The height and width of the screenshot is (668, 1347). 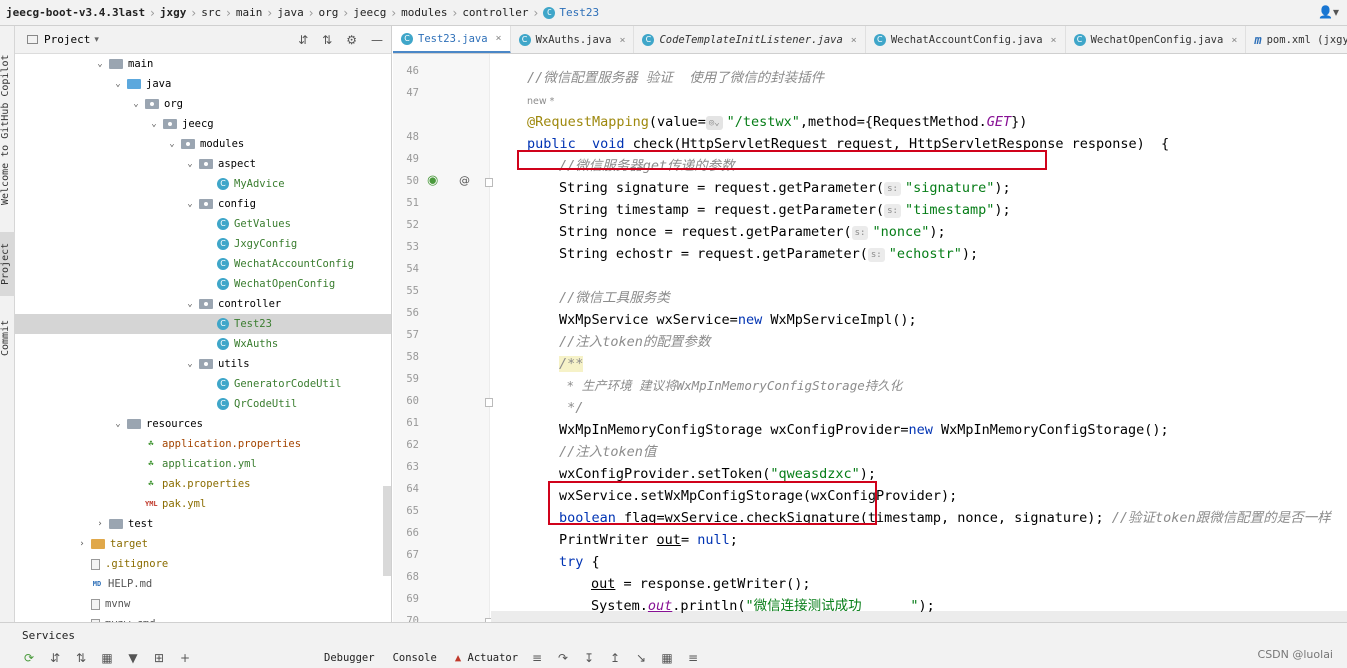 I want to click on step-out-icon: ↥, so click(x=615, y=658).